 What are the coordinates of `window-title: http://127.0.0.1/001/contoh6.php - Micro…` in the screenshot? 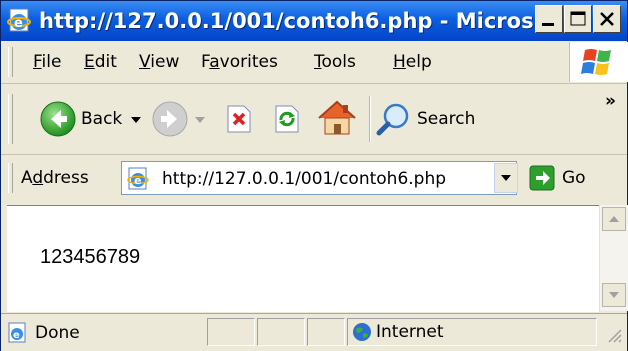 It's located at (289, 21).